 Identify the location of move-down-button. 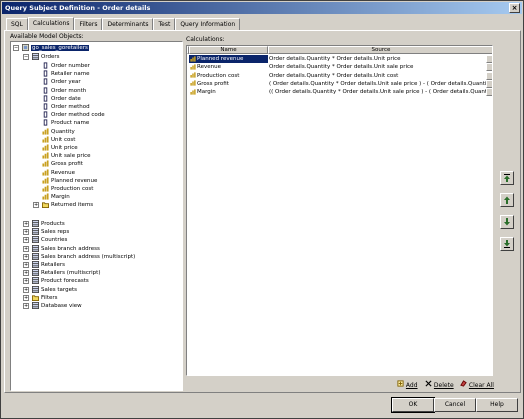
(507, 222).